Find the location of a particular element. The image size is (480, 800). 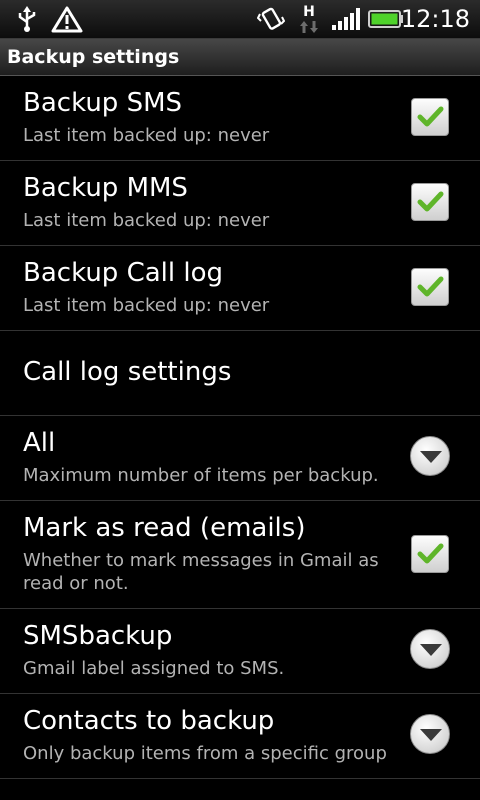

backup-mms-checkbox is located at coordinates (430, 202).